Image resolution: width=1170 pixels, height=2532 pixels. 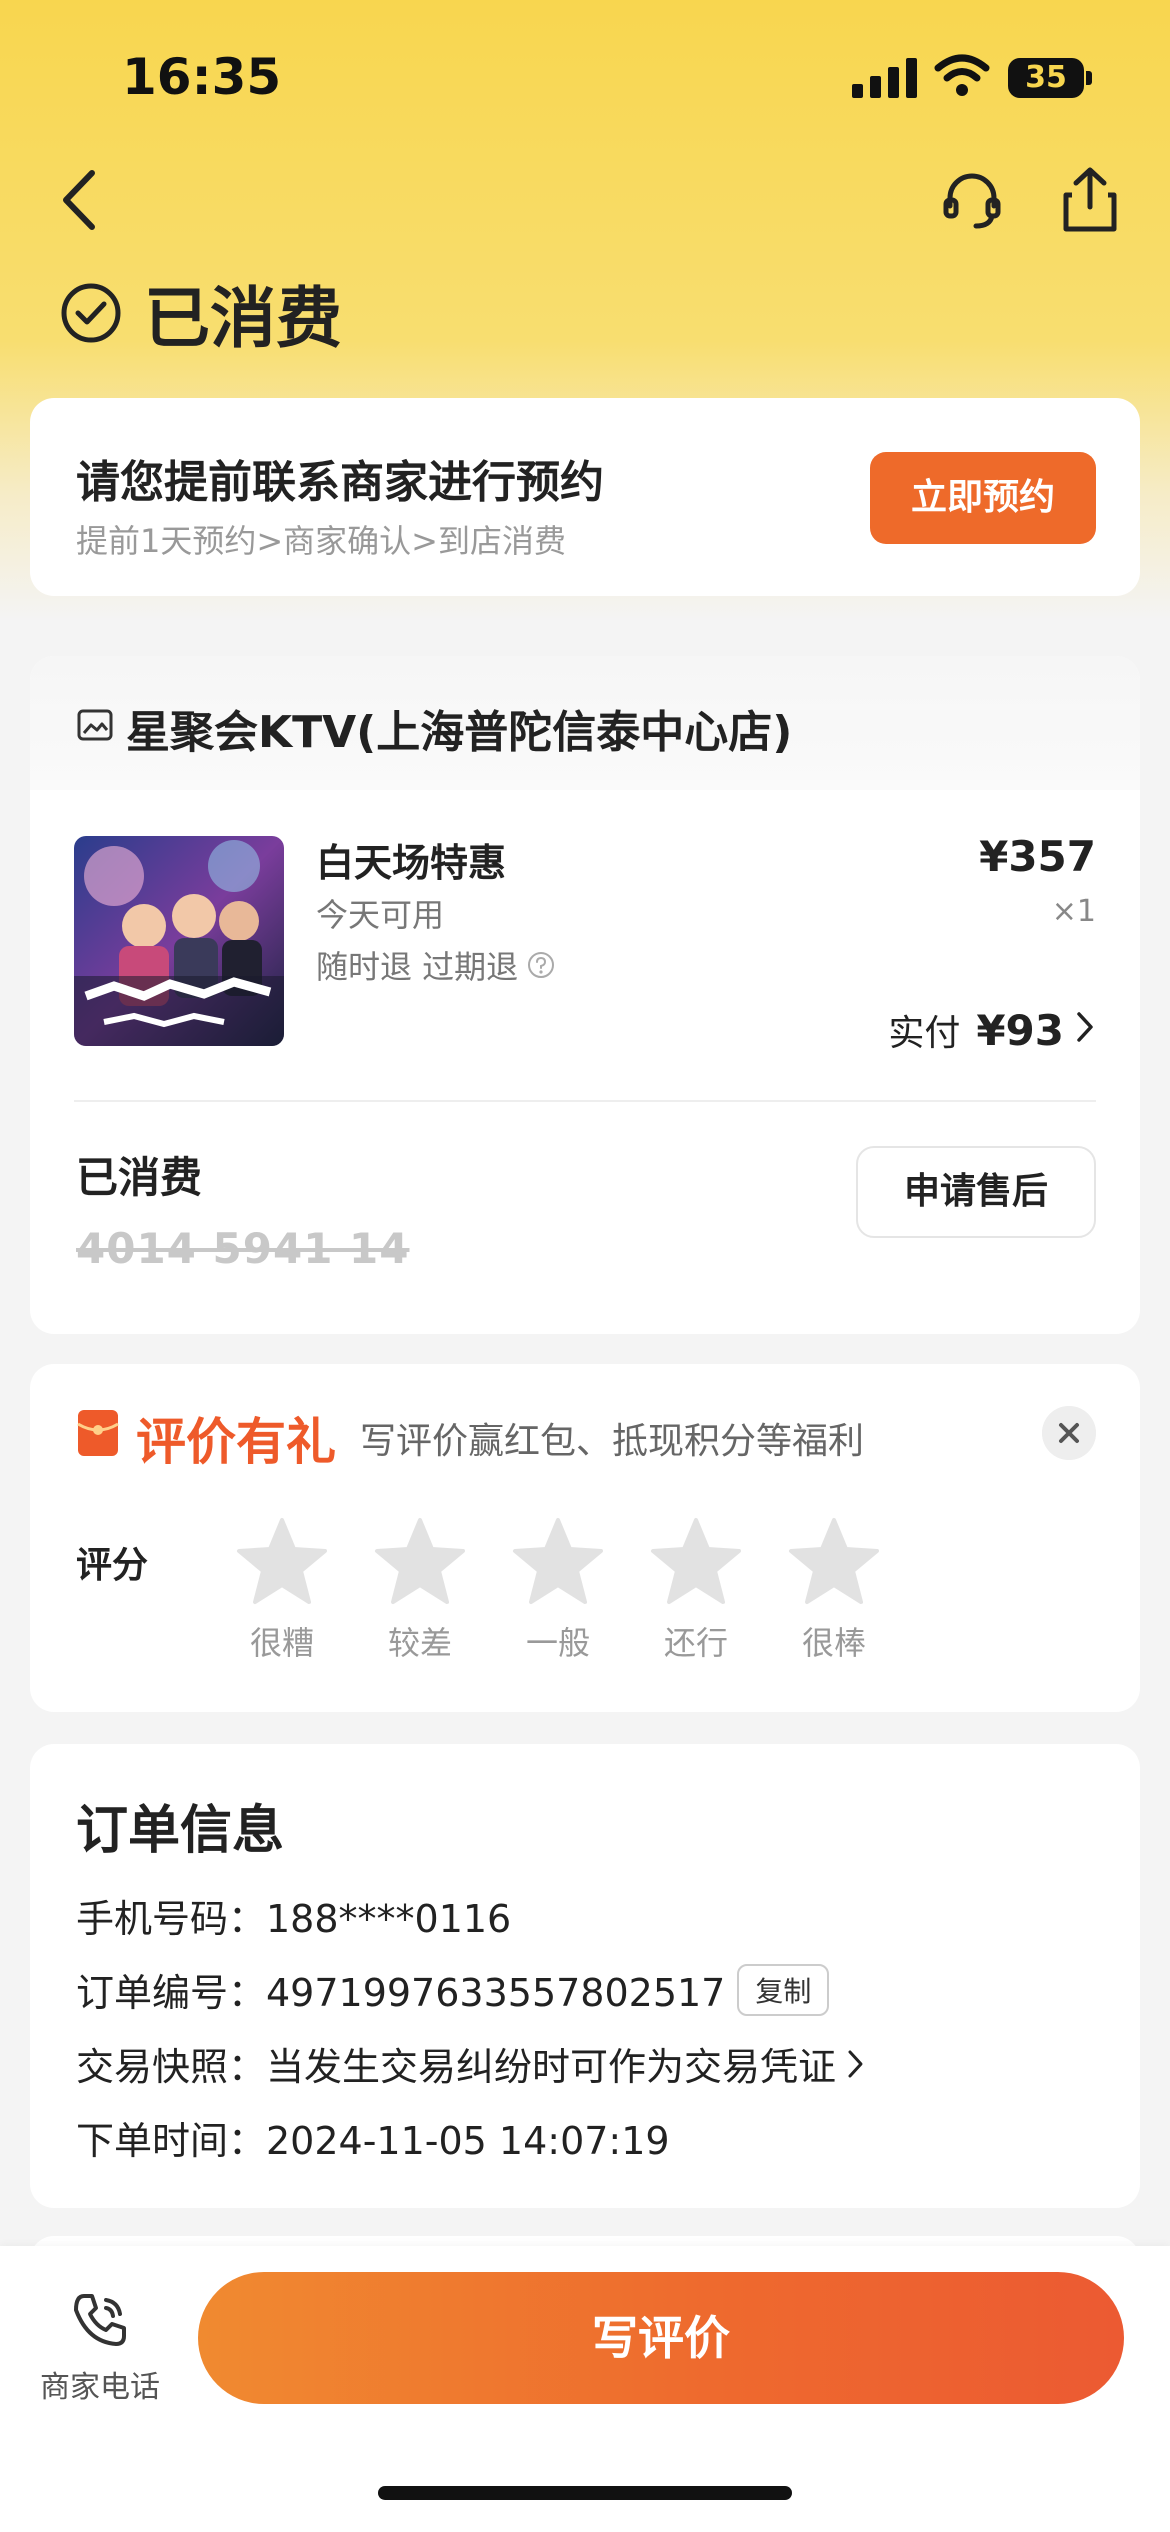 I want to click on star-rating-2: 较差, so click(x=420, y=1590).